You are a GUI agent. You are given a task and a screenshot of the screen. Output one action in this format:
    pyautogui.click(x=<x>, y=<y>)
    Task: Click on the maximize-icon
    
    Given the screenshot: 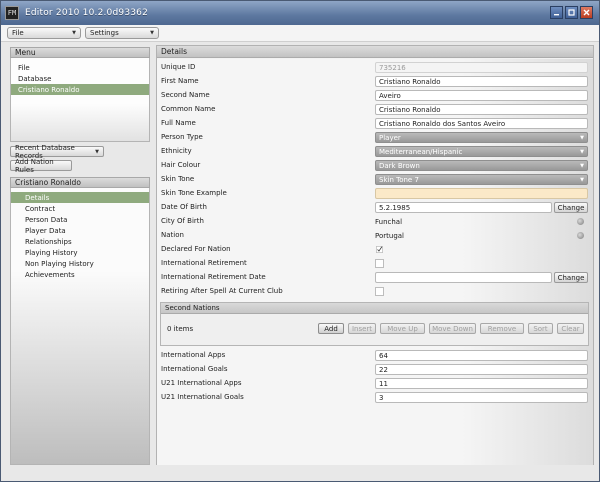 What is the action you would take?
    pyautogui.click(x=571, y=12)
    